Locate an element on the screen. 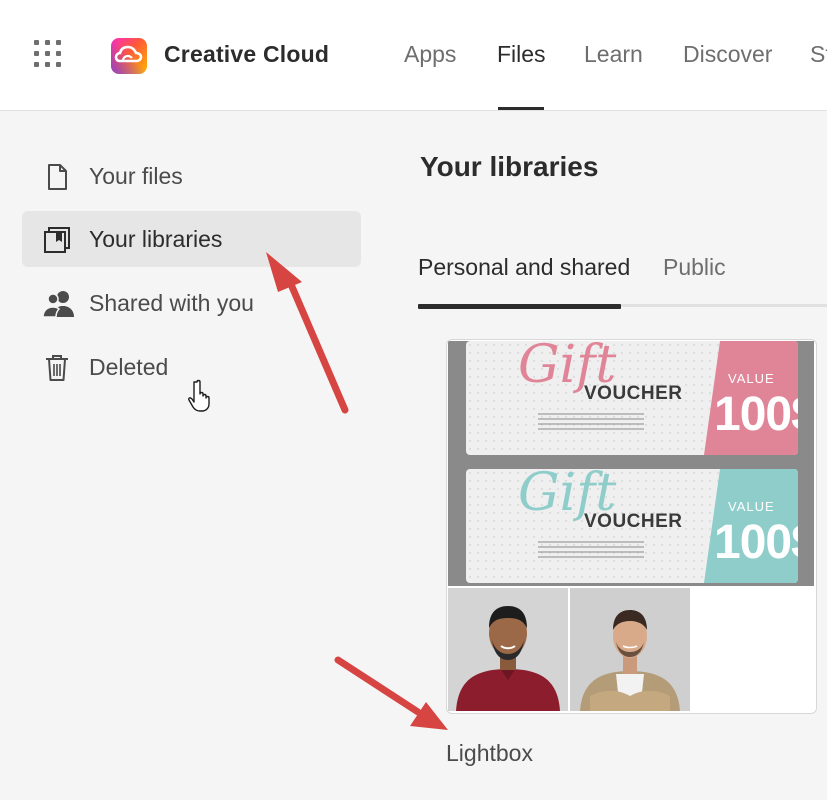  hand-cursor-icon is located at coordinates (199, 395).